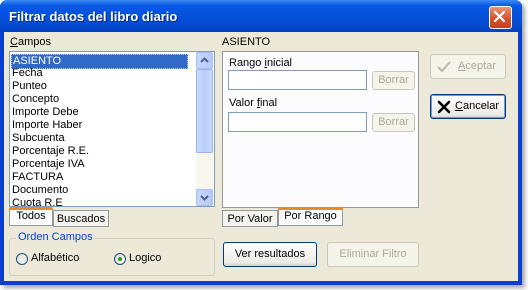 The height and width of the screenshot is (290, 528). I want to click on scroll-thumb, so click(204, 111).